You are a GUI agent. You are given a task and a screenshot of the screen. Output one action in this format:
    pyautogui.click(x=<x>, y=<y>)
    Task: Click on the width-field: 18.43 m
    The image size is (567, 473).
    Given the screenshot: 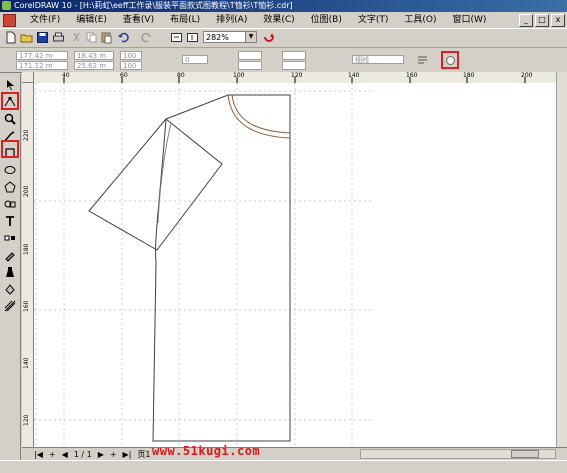 What is the action you would take?
    pyautogui.click(x=94, y=55)
    